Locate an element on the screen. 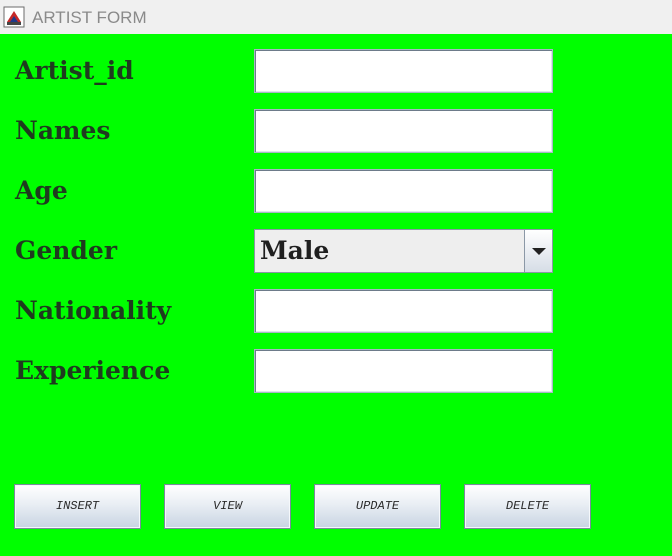 This screenshot has width=672, height=556. delete-button: DELETE is located at coordinates (527, 506).